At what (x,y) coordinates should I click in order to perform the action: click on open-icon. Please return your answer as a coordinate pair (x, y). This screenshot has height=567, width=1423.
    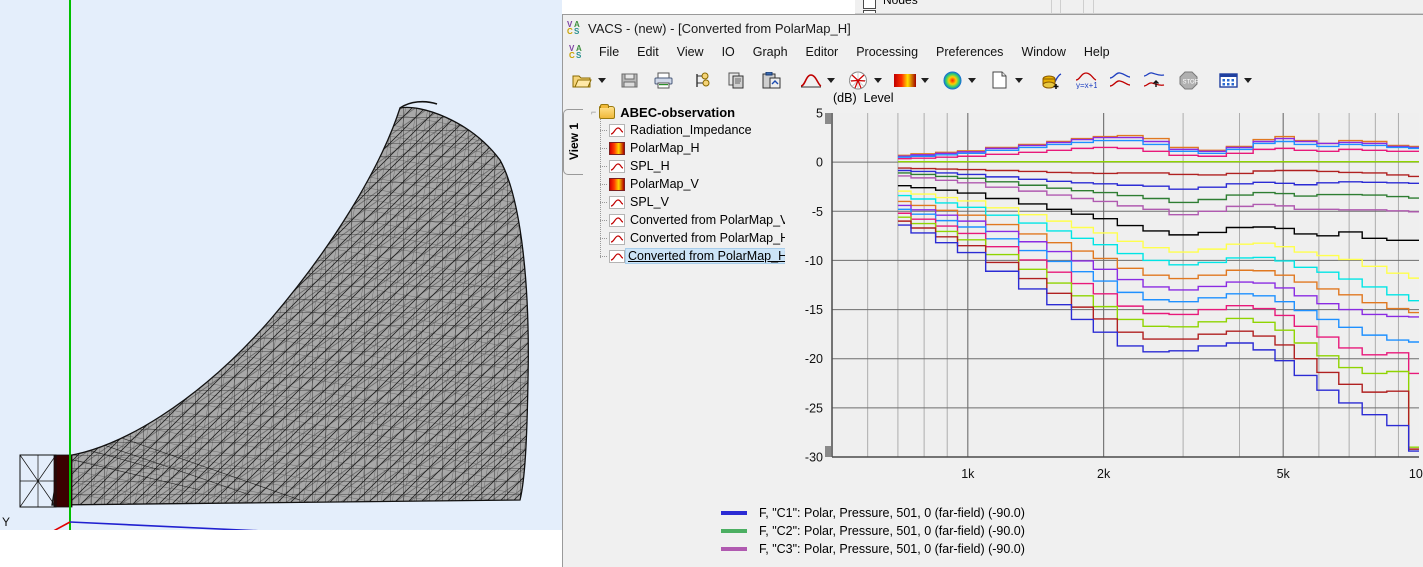
    Looking at the image, I should click on (582, 80).